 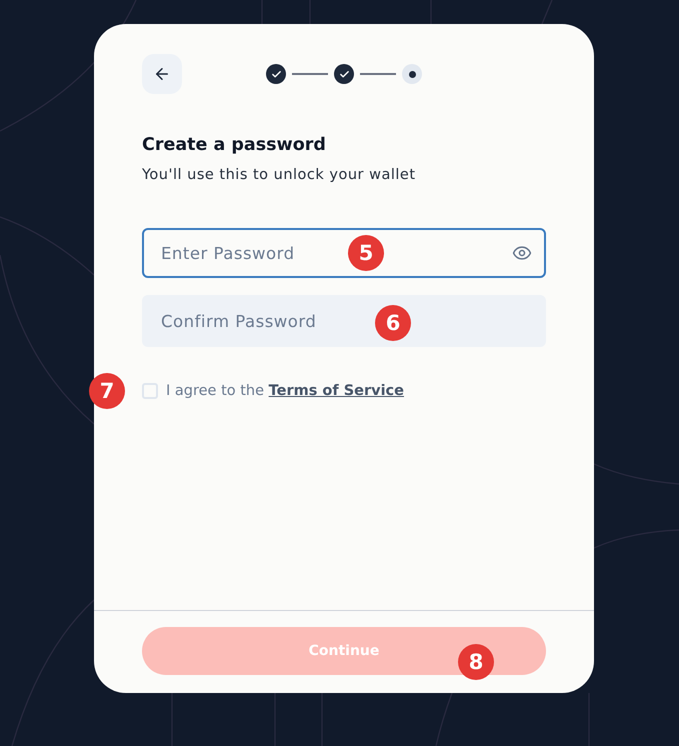 I want to click on agreement-text: I agree to the Terms of Service, so click(x=285, y=391).